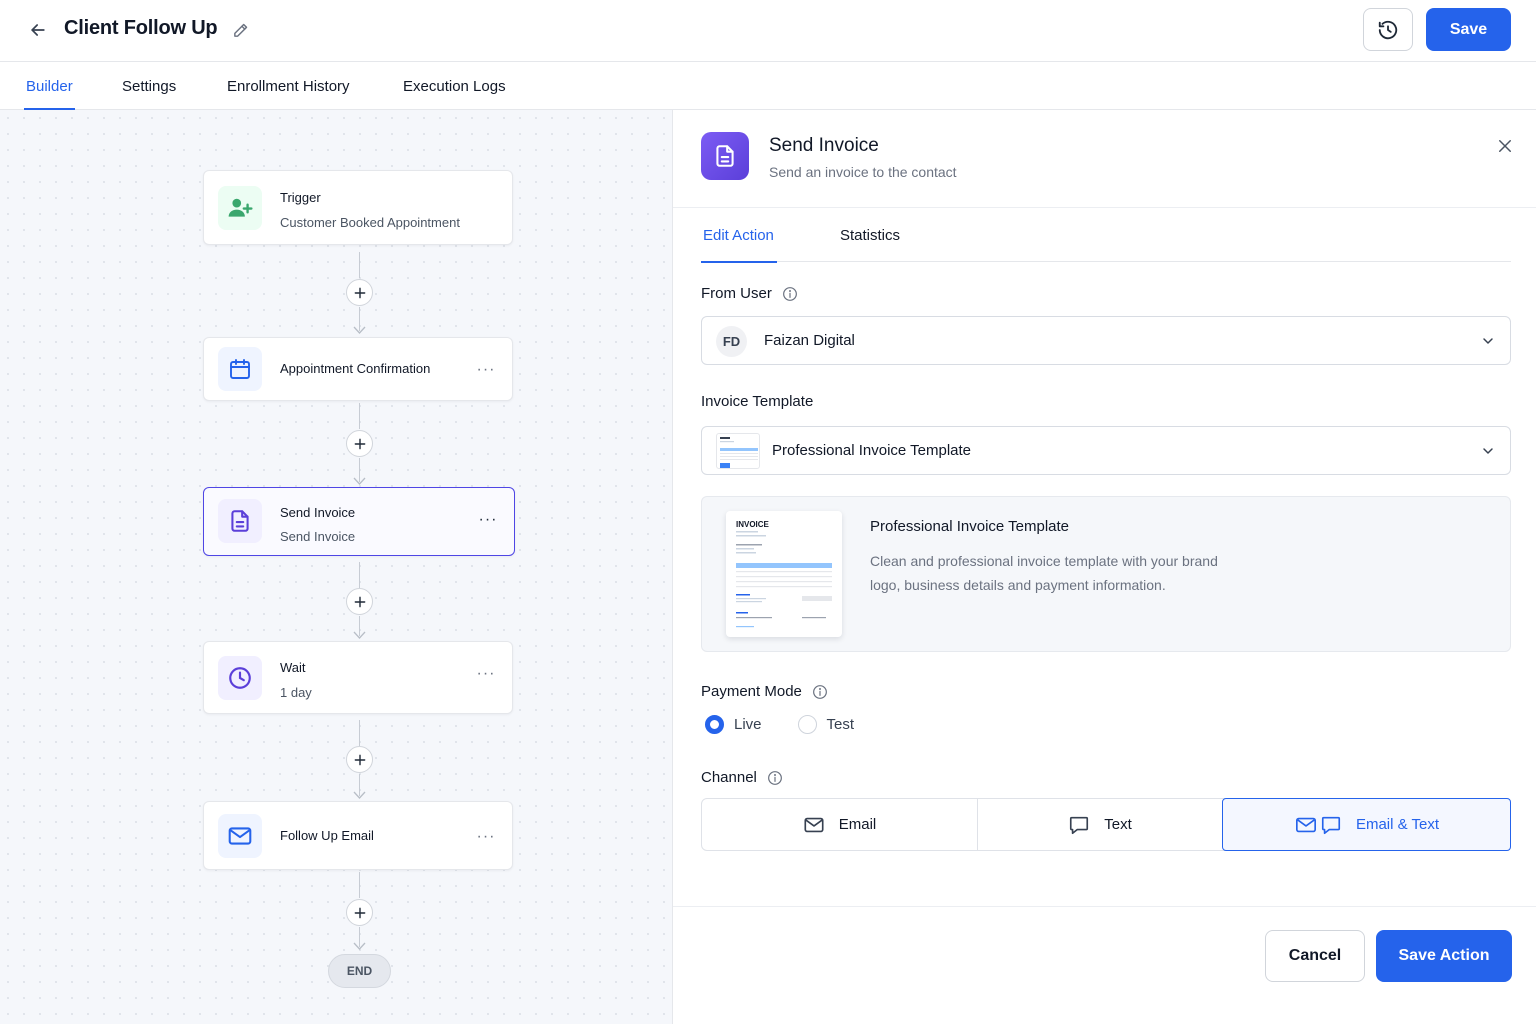 The width and height of the screenshot is (1536, 1024). What do you see at coordinates (757, 401) in the screenshot?
I see `invoice-template-label: Invoice Template` at bounding box center [757, 401].